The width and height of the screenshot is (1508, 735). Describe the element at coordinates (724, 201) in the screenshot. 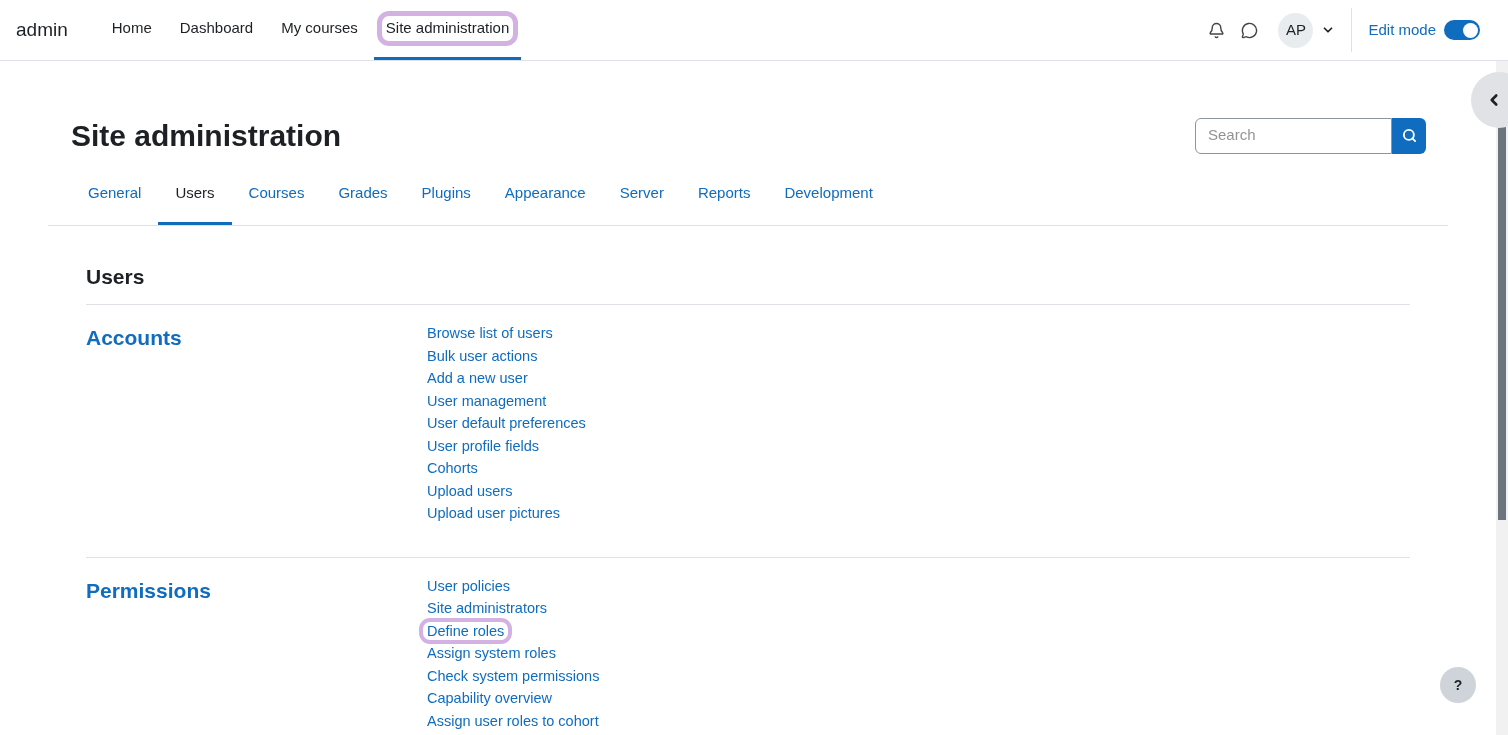

I see `tab: Reports` at that location.